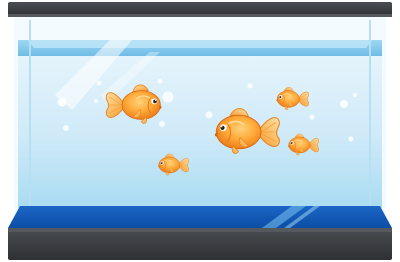  Describe the element at coordinates (200, 9) in the screenshot. I see `top-frame` at that location.